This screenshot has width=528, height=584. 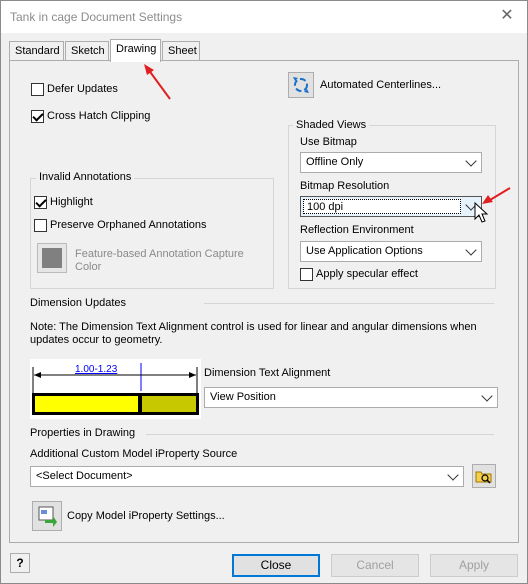 I want to click on dimension-updates-title: Dimension Updates, so click(x=78, y=303).